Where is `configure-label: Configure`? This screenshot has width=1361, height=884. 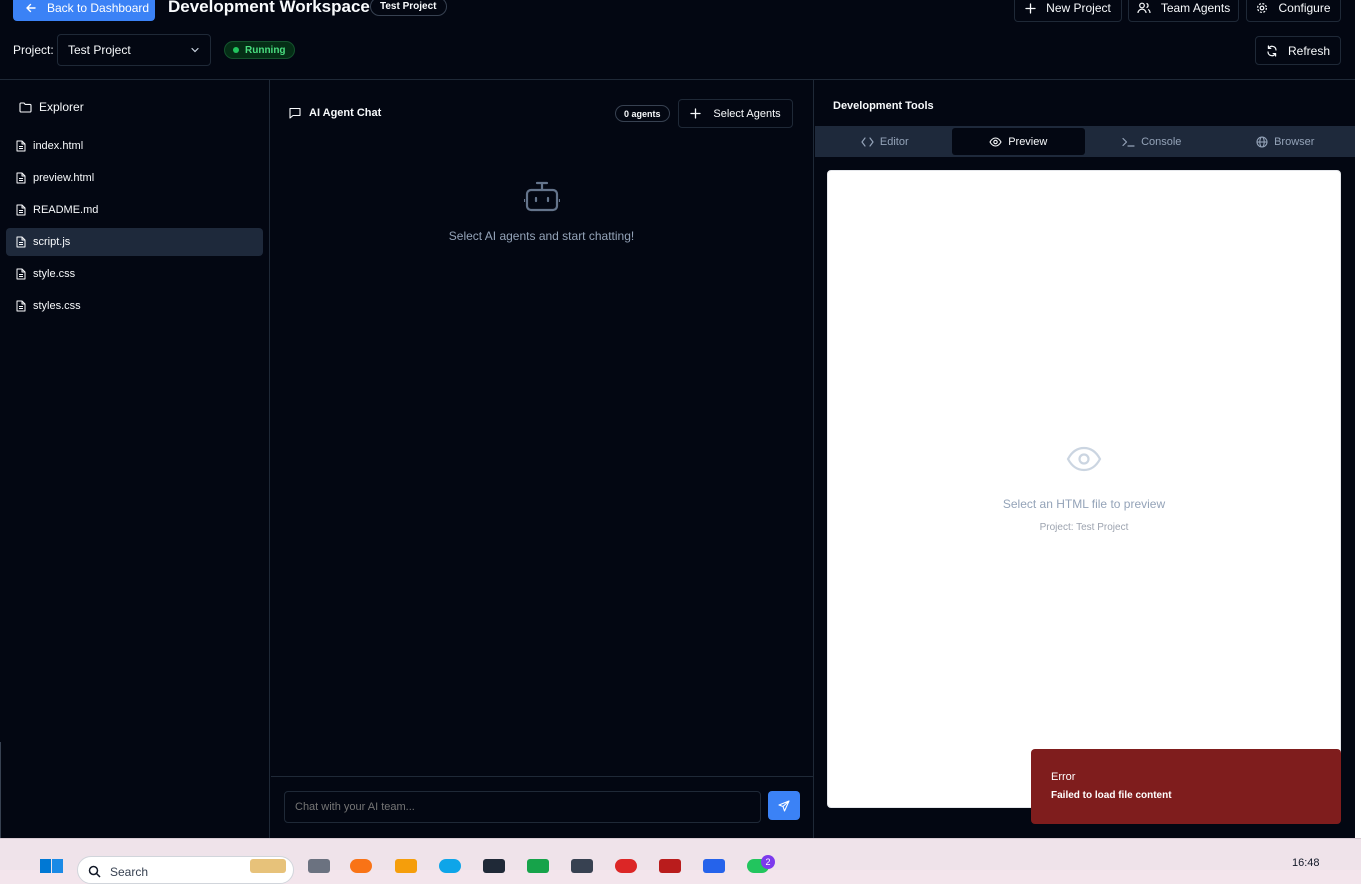 configure-label: Configure is located at coordinates (1304, 8).